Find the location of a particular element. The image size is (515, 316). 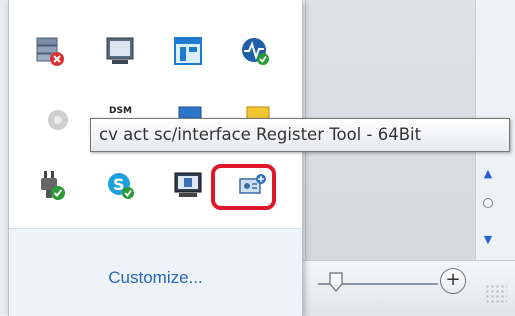

plug-check-icon is located at coordinates (52, 185).